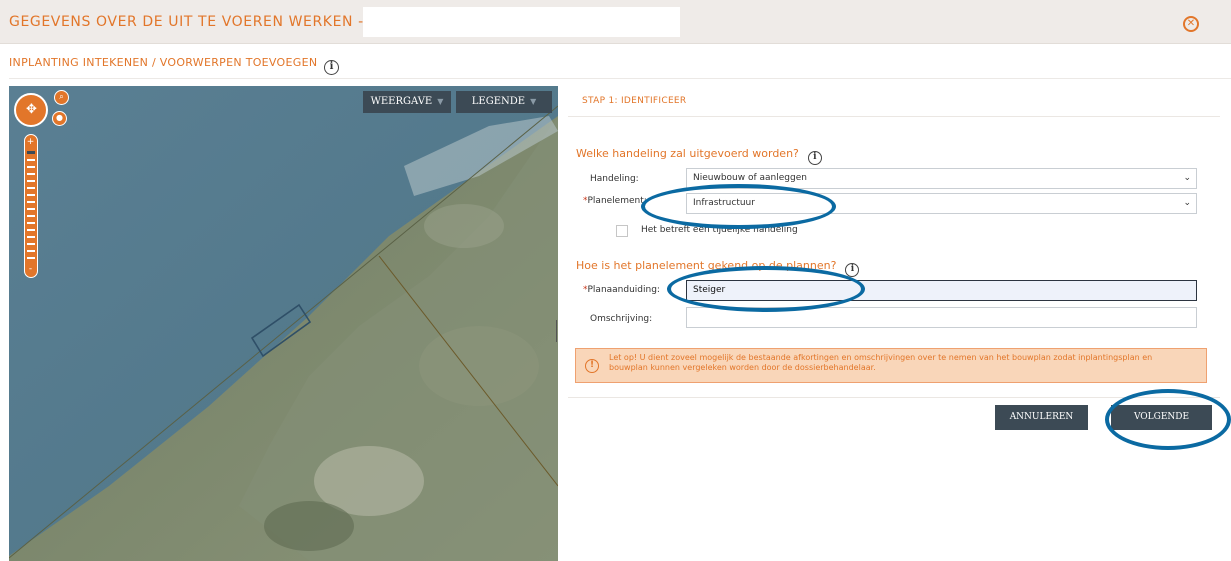  I want to click on legende-button: LEGENDE ▼, so click(504, 102).